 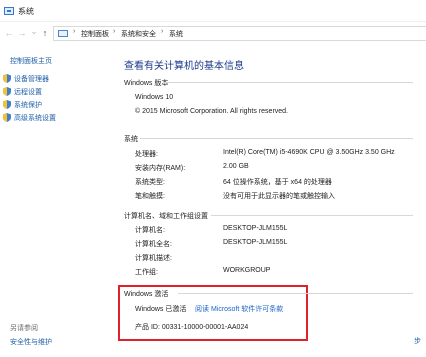 I want to click on product-id: 产品 ID: 00331-10000-00001-AA024, so click(x=192, y=327).